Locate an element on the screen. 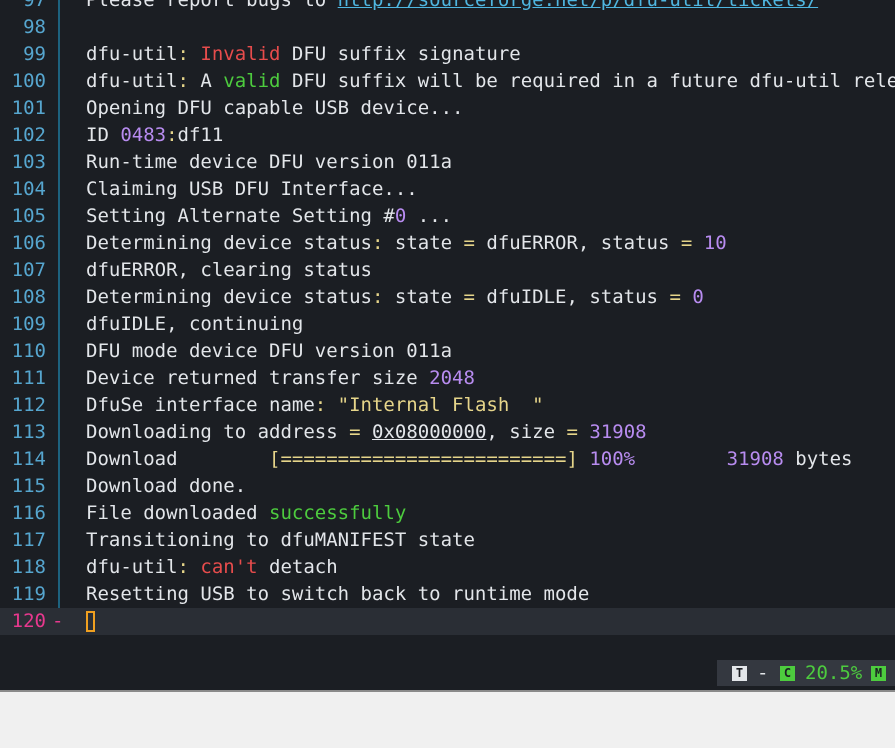 The image size is (895, 748). text-cursor is located at coordinates (90, 621).